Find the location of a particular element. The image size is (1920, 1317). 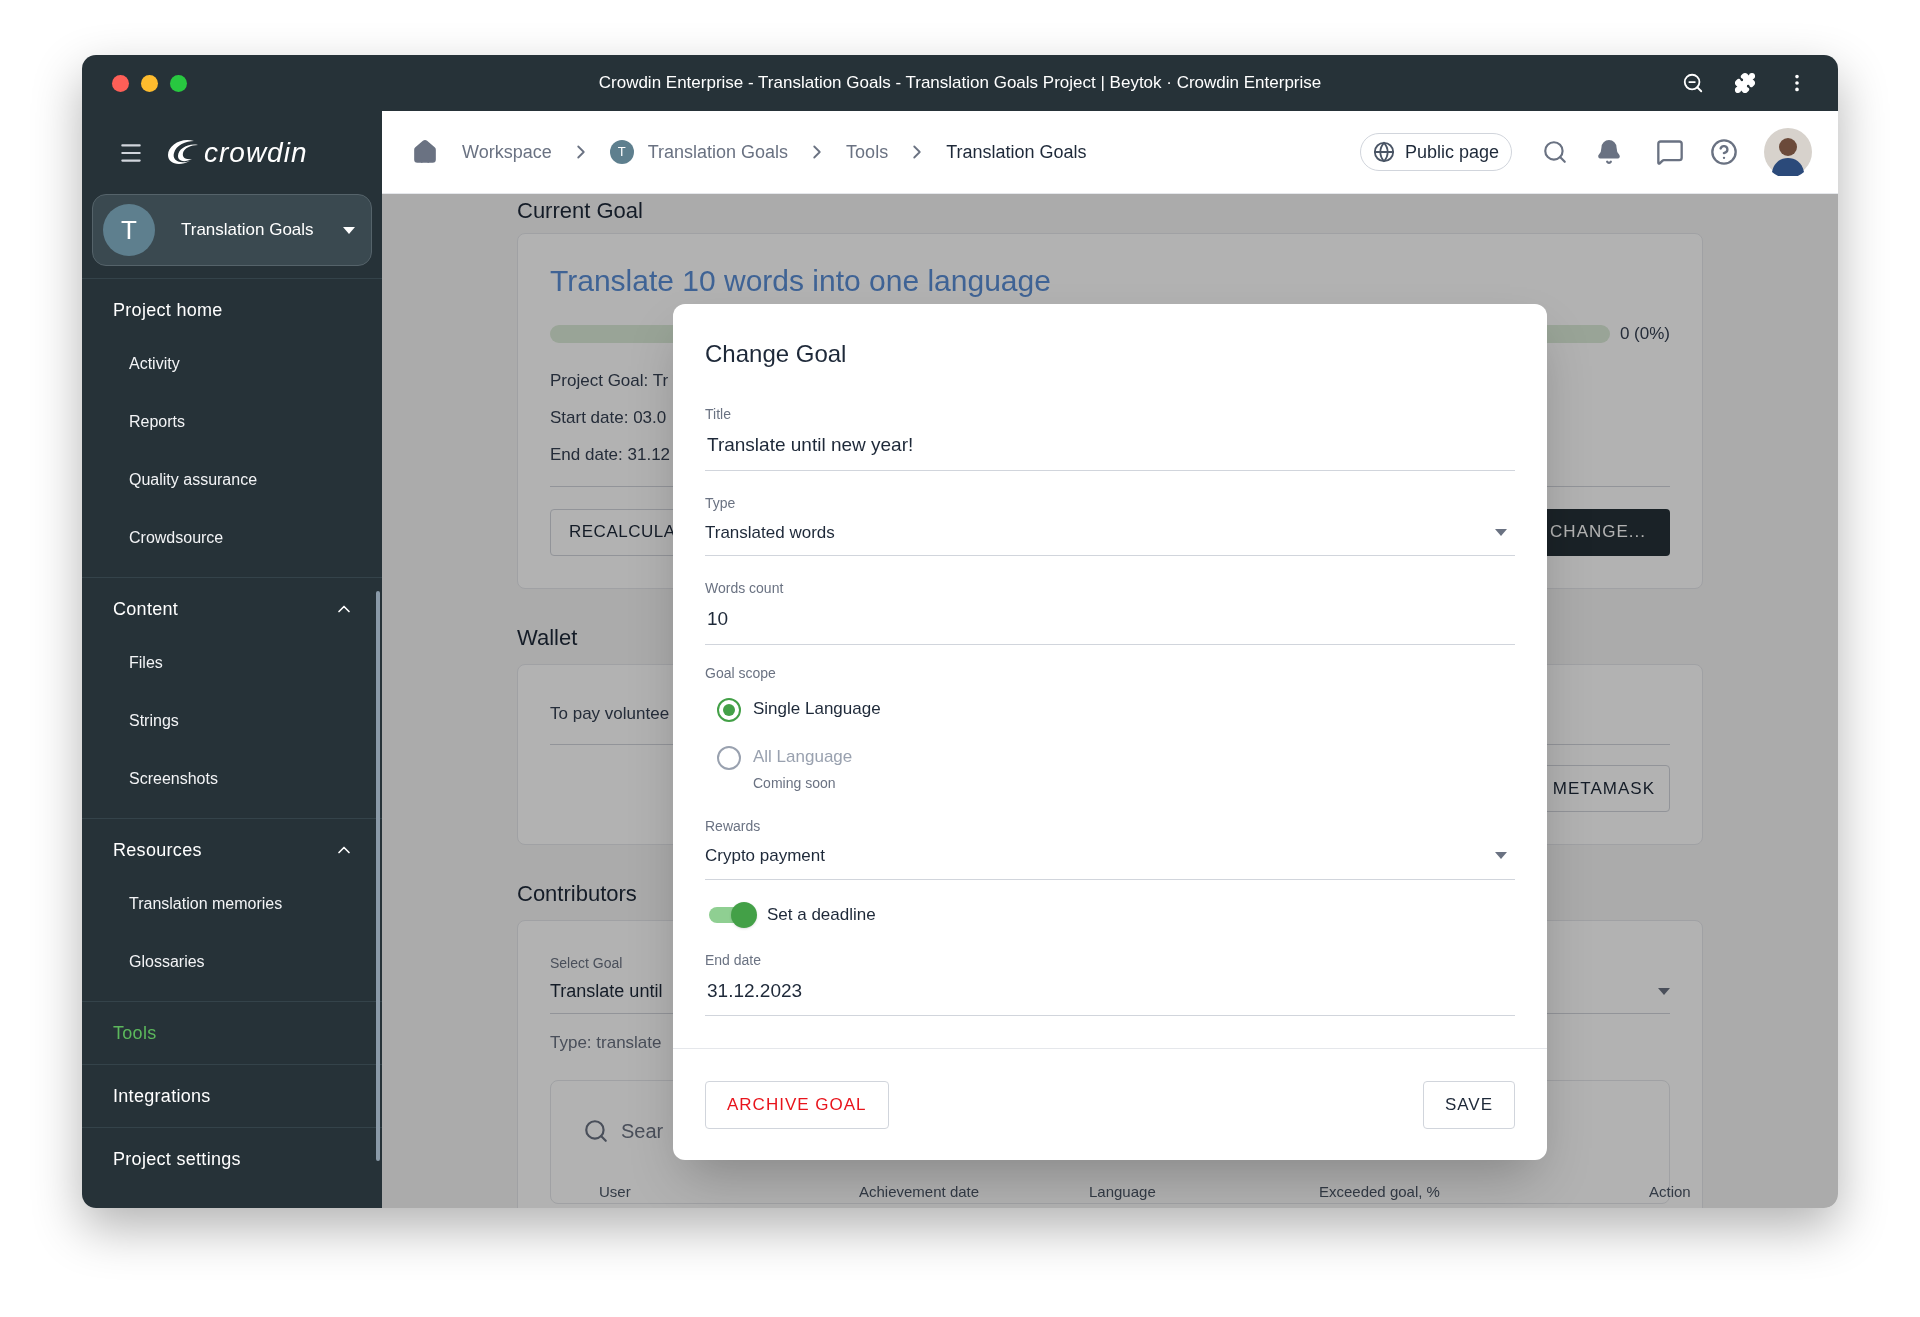

goal-detail: Project Goal: Tr is located at coordinates (609, 381).